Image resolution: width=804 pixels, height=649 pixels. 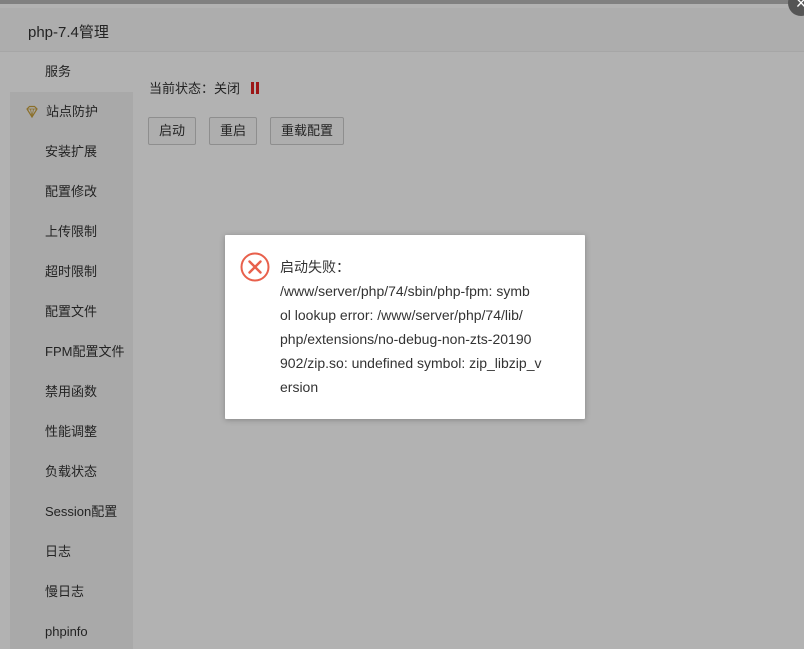 What do you see at coordinates (299, 387) in the screenshot?
I see `error-message-line: ersion` at bounding box center [299, 387].